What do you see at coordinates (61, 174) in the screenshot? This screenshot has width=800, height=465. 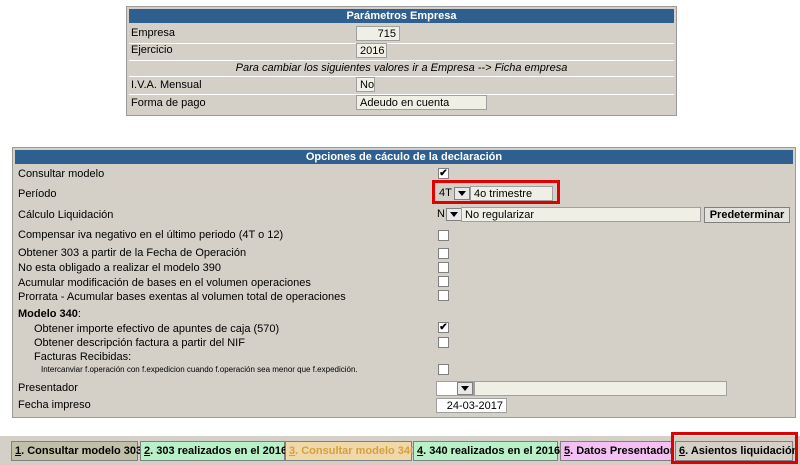 I see `consultar-modelo-label: Consultar modelo` at bounding box center [61, 174].